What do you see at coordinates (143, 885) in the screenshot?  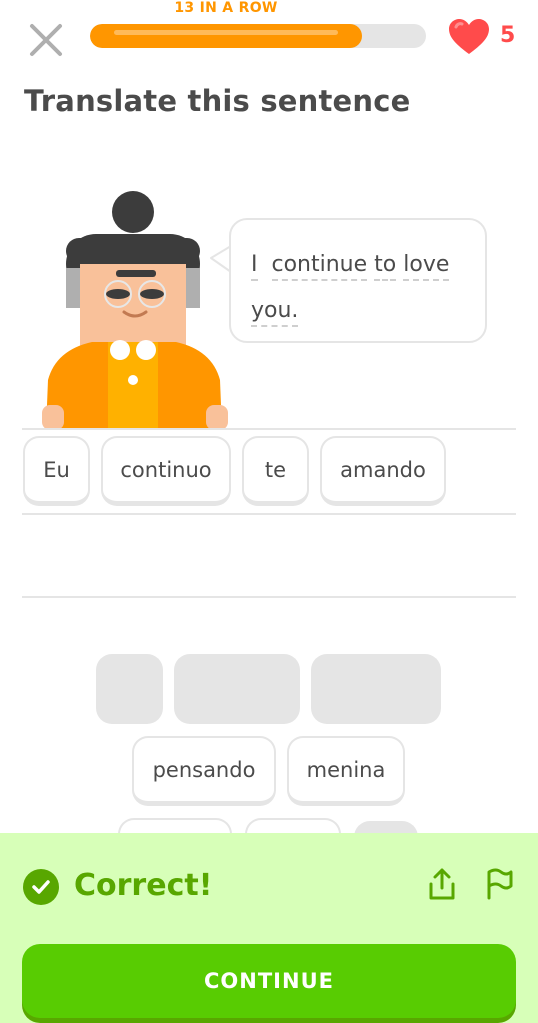 I see `feedback-status: Correct!` at bounding box center [143, 885].